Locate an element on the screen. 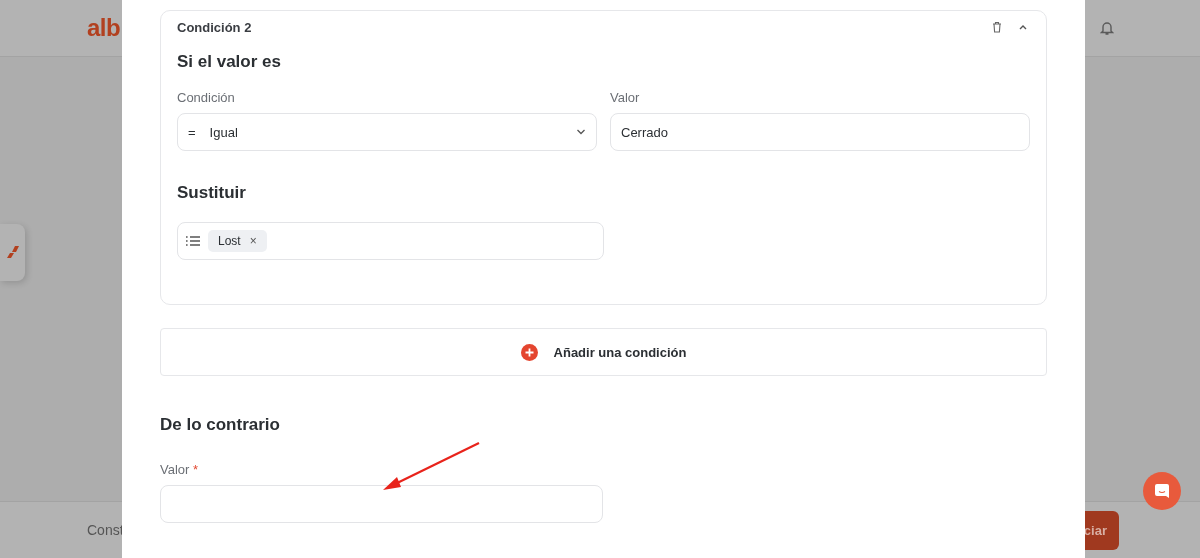 Image resolution: width=1200 pixels, height=558 pixels. app-logo: alb is located at coordinates (104, 28).